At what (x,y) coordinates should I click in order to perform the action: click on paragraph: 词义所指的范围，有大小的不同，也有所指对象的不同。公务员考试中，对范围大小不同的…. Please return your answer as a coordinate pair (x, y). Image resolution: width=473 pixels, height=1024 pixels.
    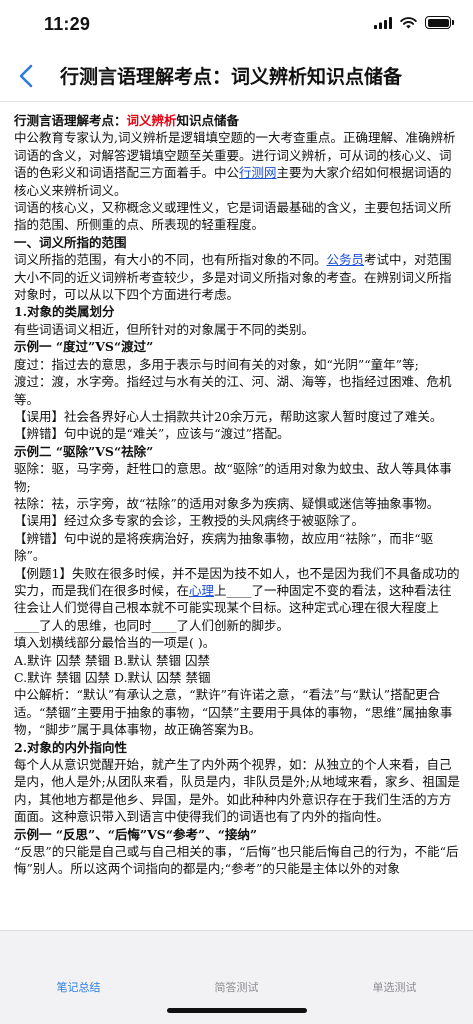
    Looking at the image, I should click on (233, 277).